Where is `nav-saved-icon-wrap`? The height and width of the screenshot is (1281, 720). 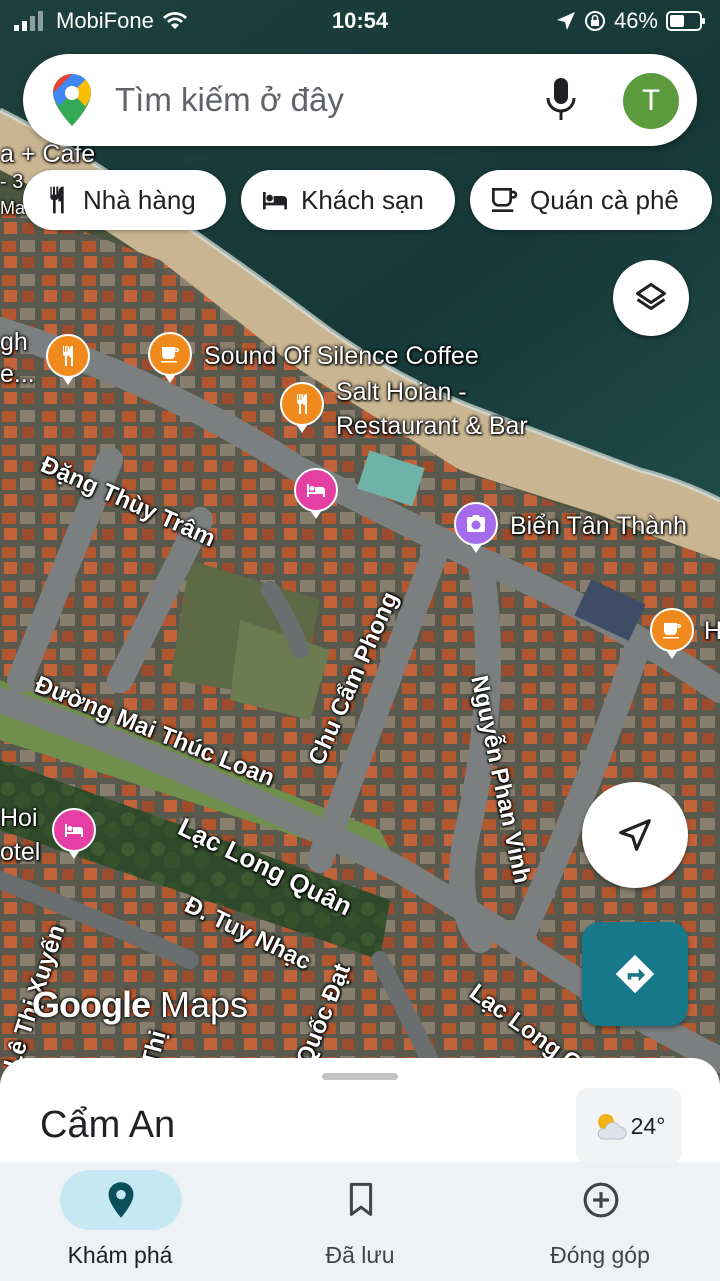 nav-saved-icon-wrap is located at coordinates (361, 1200).